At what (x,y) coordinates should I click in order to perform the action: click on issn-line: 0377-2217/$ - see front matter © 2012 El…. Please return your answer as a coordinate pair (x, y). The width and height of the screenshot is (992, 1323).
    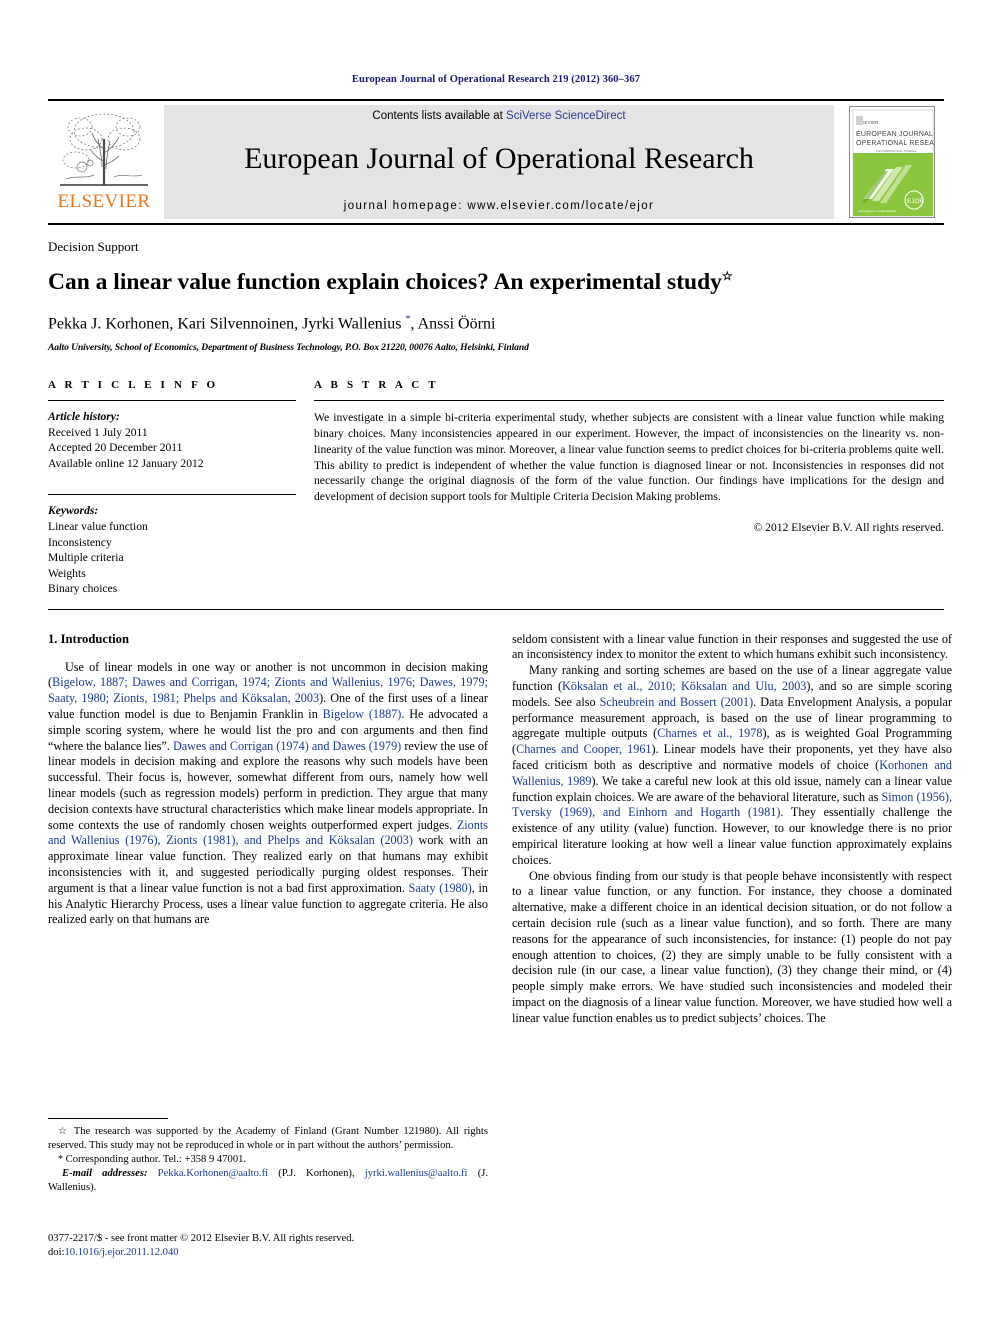
    Looking at the image, I should click on (201, 1238).